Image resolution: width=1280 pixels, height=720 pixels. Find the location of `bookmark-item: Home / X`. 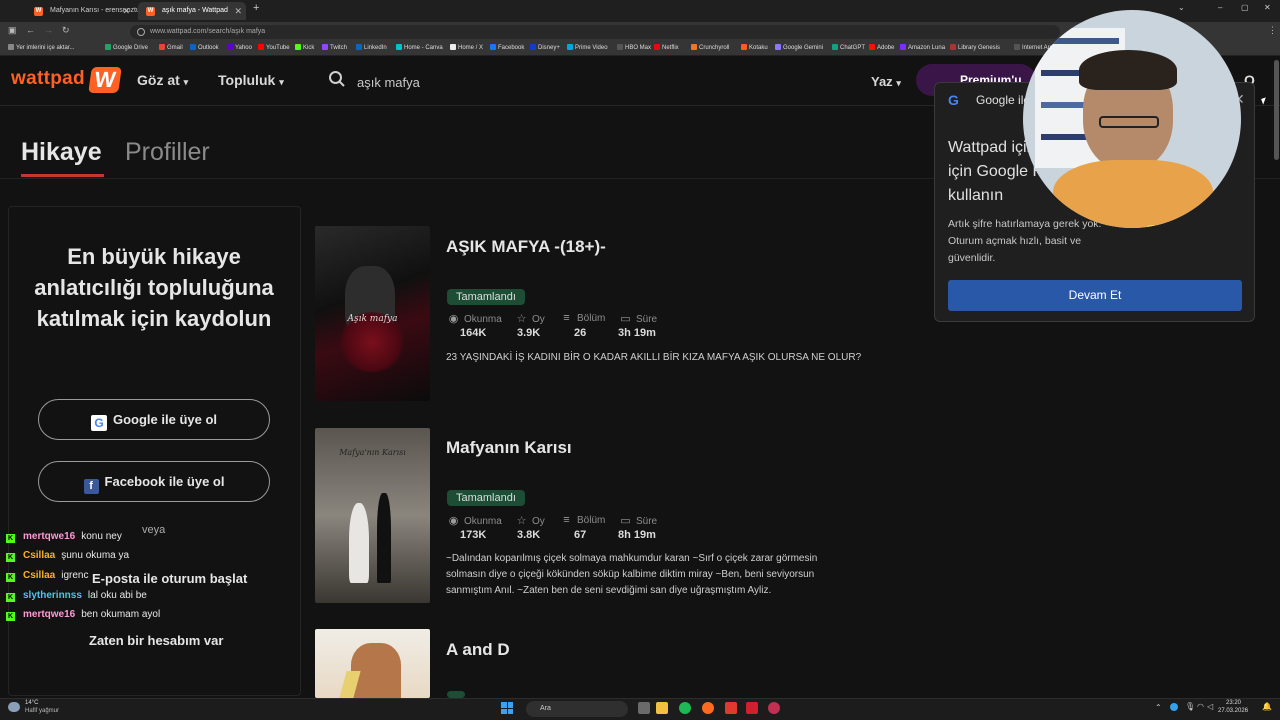

bookmark-item: Home / X is located at coordinates (466, 47).